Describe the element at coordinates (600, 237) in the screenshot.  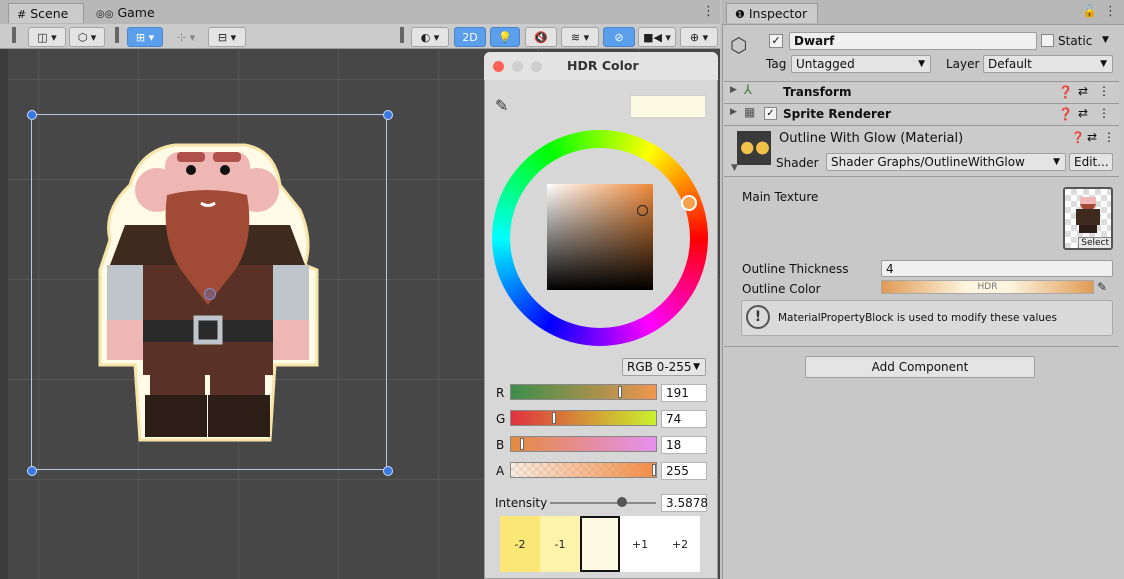
I see `saturation-value-square` at that location.